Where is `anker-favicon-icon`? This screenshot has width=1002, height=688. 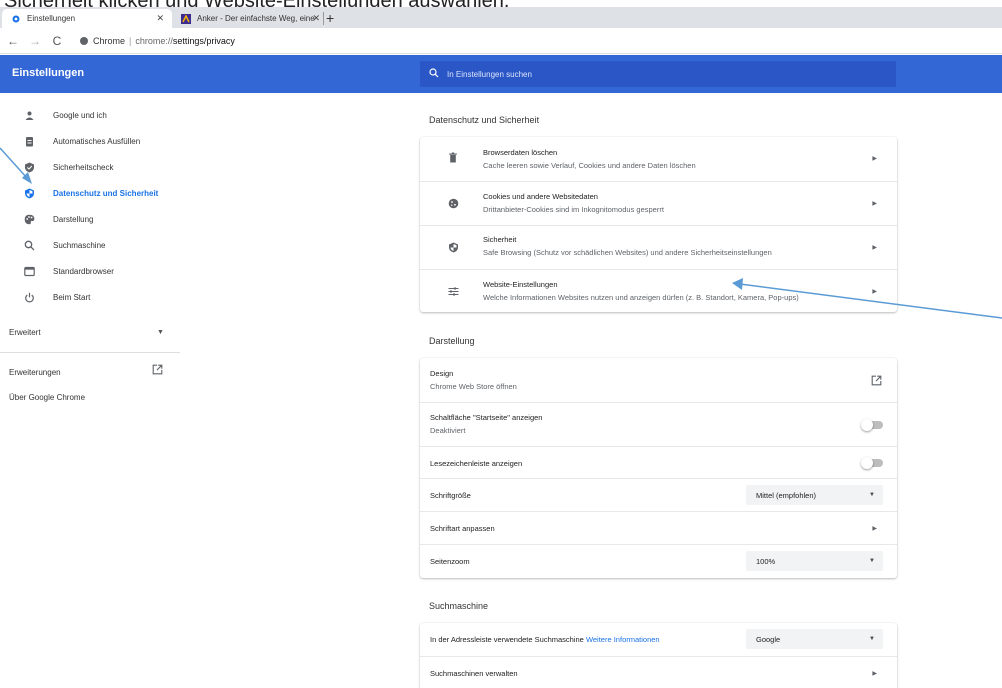 anker-favicon-icon is located at coordinates (186, 18).